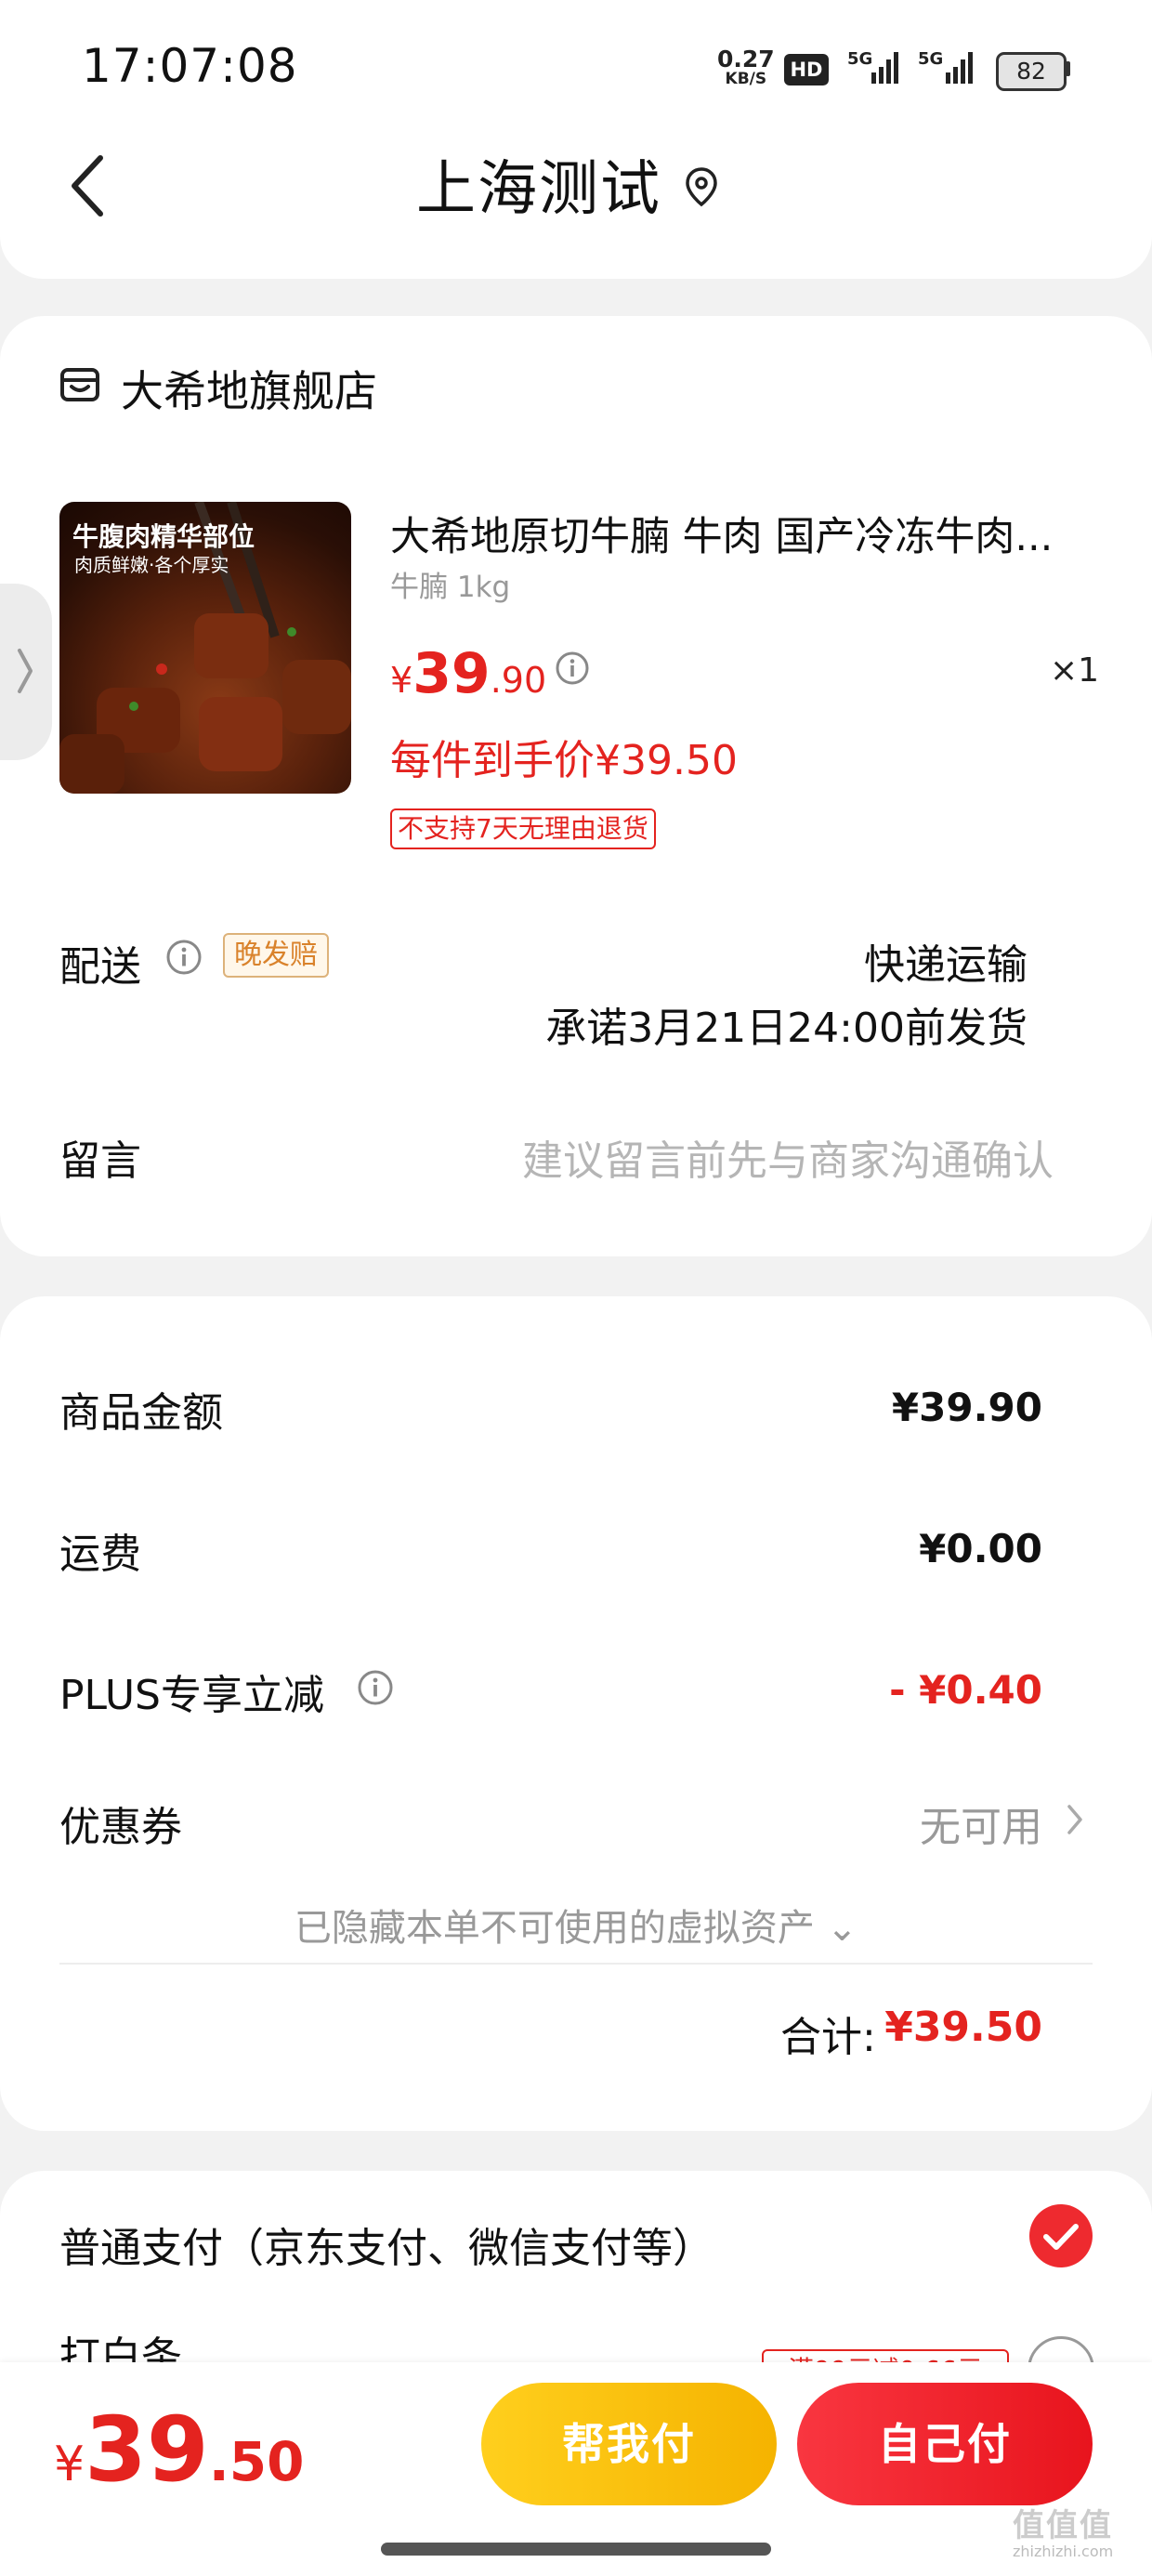  What do you see at coordinates (1063, 2551) in the screenshot?
I see `watermark-url: zhizhizhi.com` at bounding box center [1063, 2551].